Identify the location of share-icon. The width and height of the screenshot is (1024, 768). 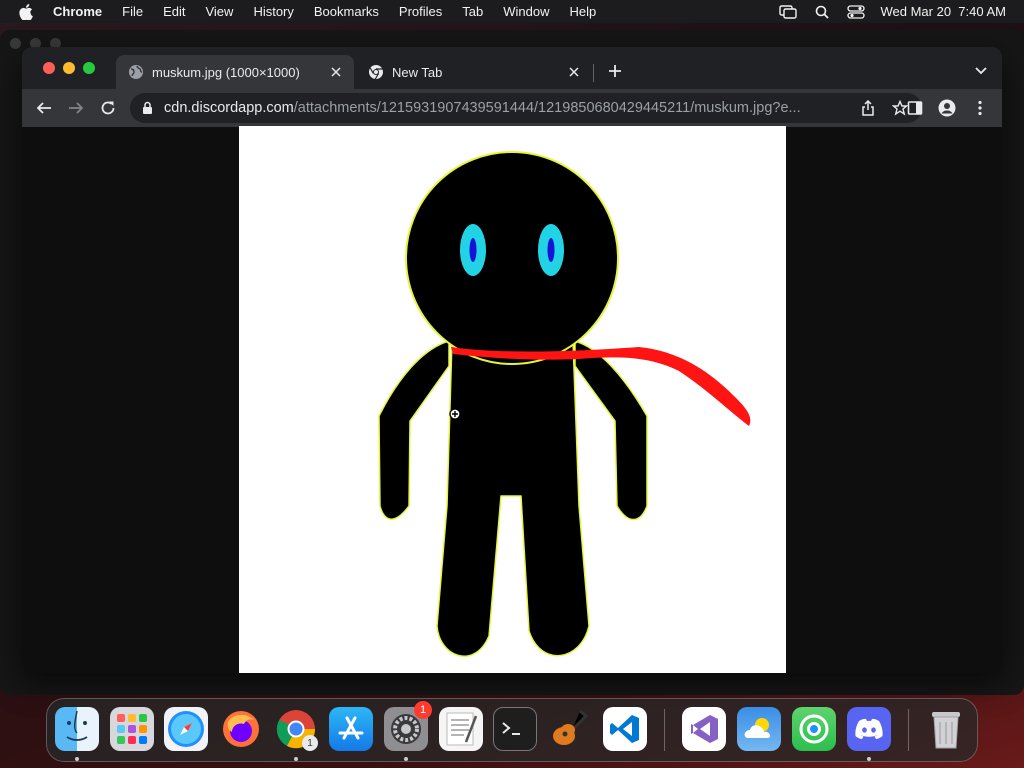
(868, 108).